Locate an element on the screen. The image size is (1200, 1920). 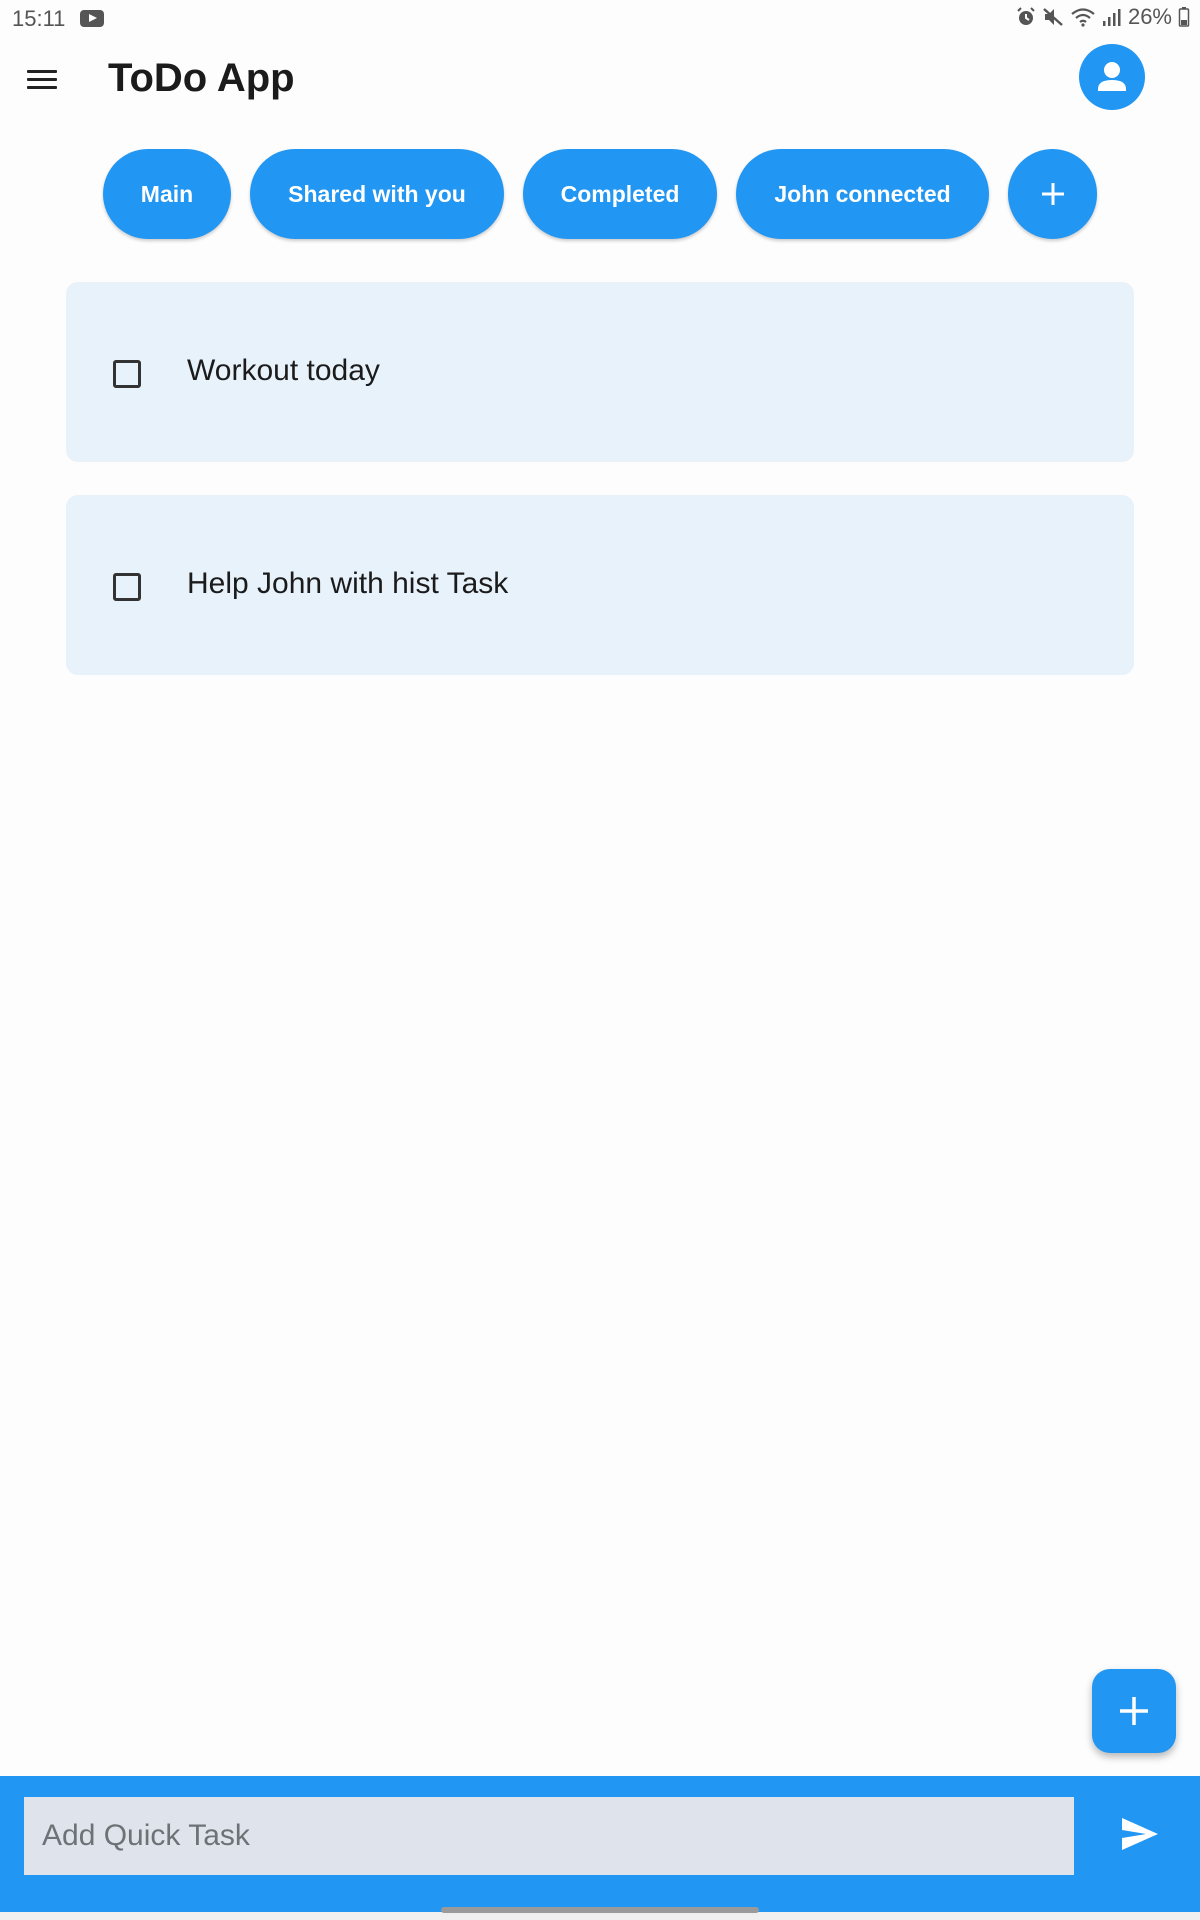
tab-main: Main is located at coordinates (167, 194).